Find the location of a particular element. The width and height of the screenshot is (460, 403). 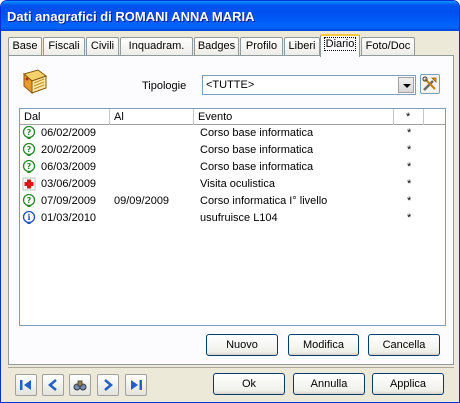

cancella-button: Cancella is located at coordinates (404, 345).